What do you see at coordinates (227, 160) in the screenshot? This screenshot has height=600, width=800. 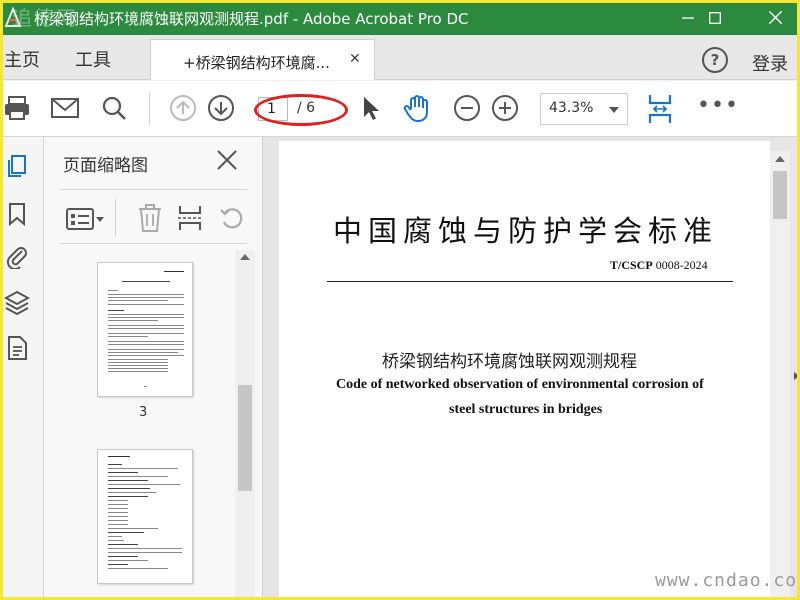 I see `close-panel-icon` at bounding box center [227, 160].